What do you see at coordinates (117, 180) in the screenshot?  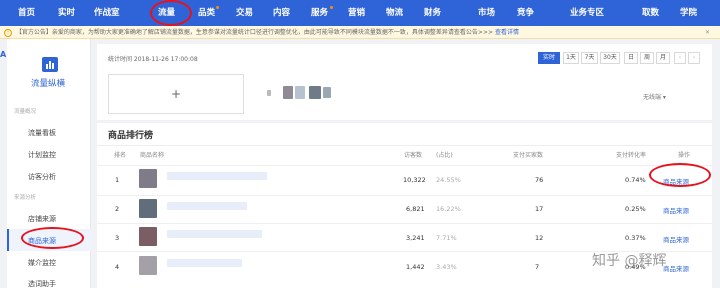 I see `row-rank: 1` at bounding box center [117, 180].